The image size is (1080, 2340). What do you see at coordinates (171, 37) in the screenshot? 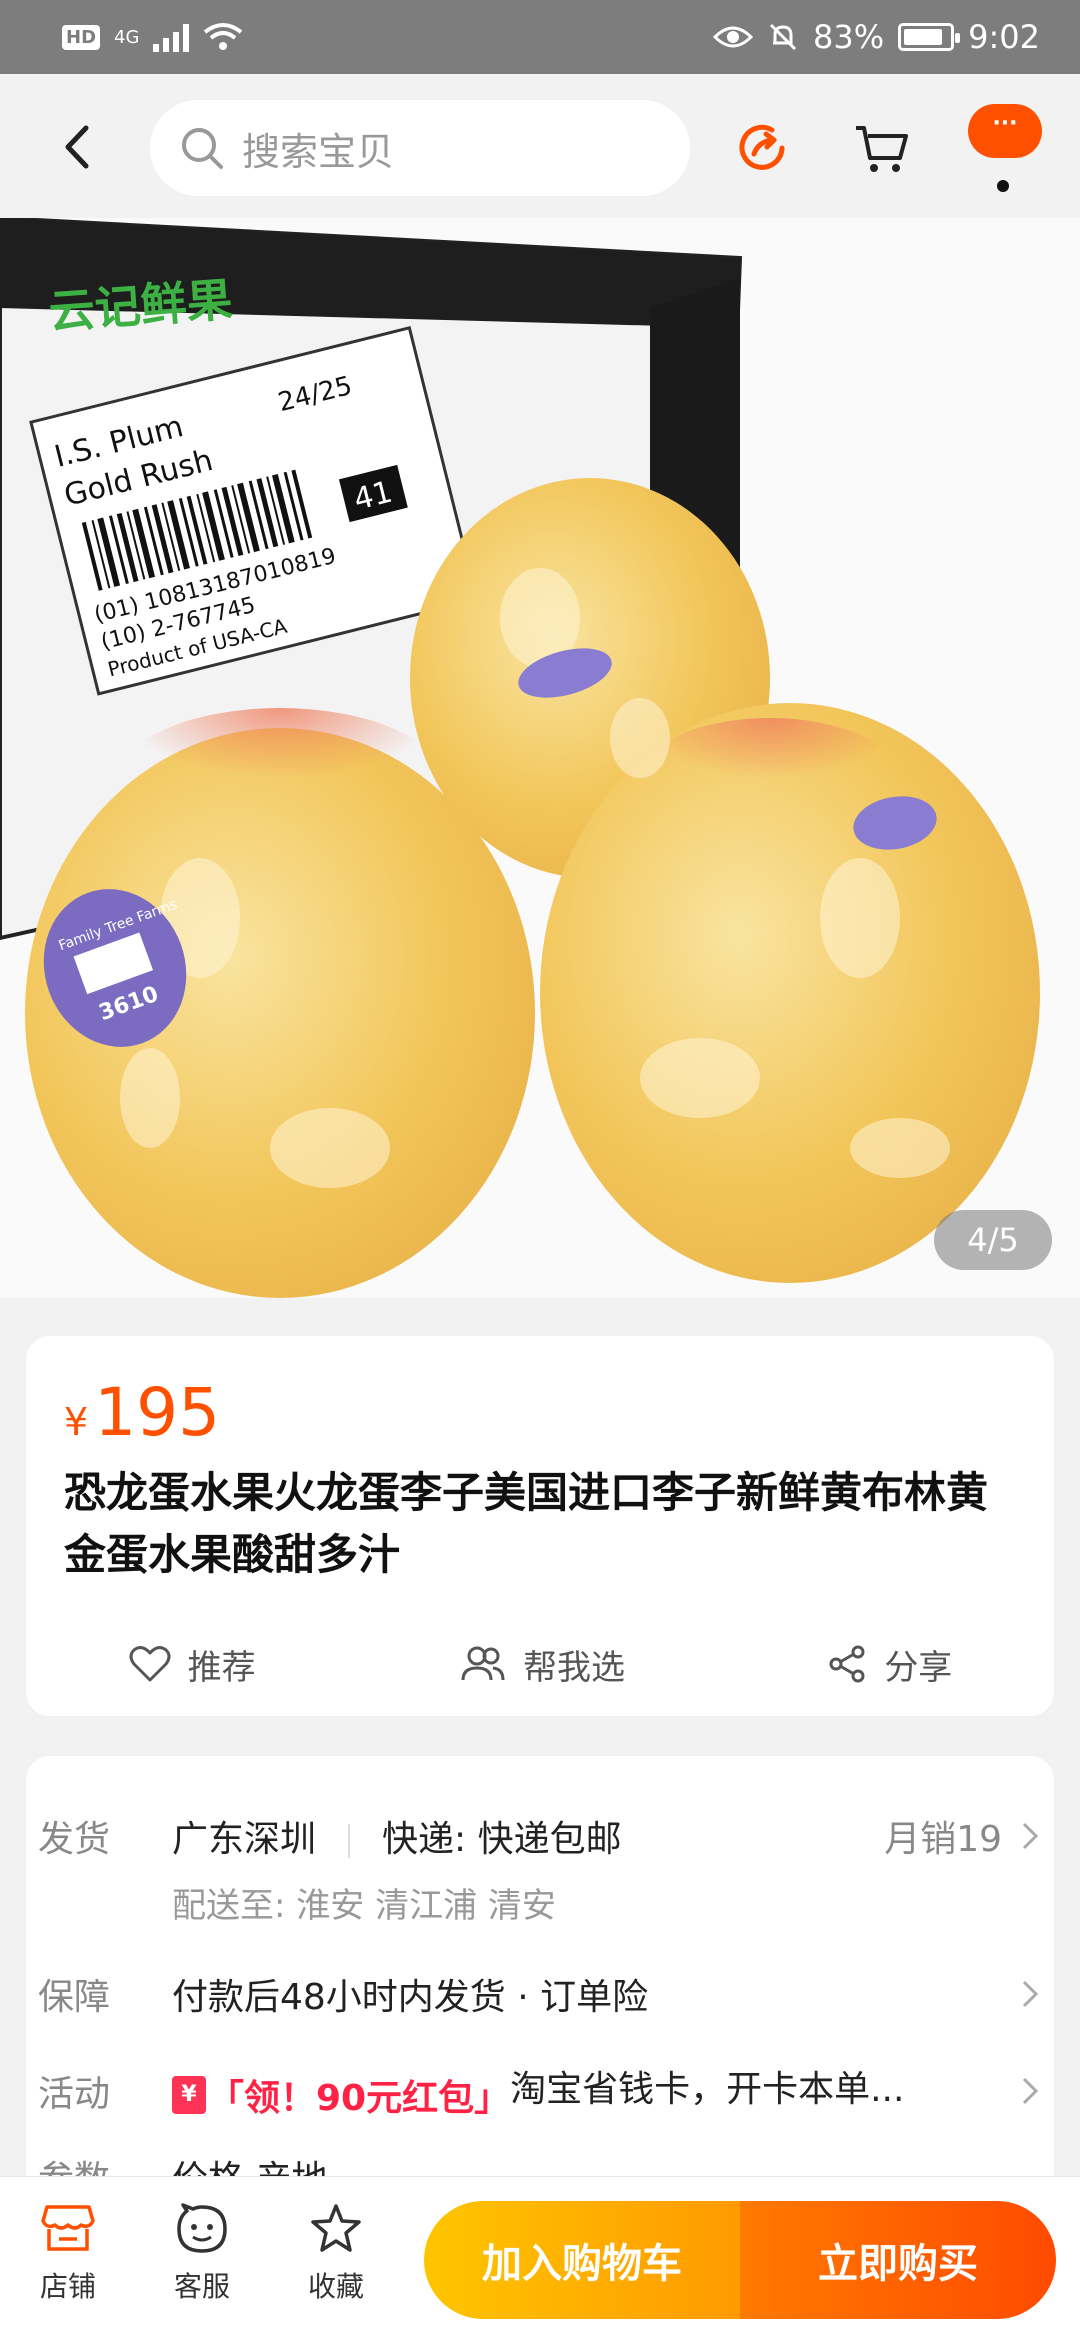
I see `signal-icon` at bounding box center [171, 37].